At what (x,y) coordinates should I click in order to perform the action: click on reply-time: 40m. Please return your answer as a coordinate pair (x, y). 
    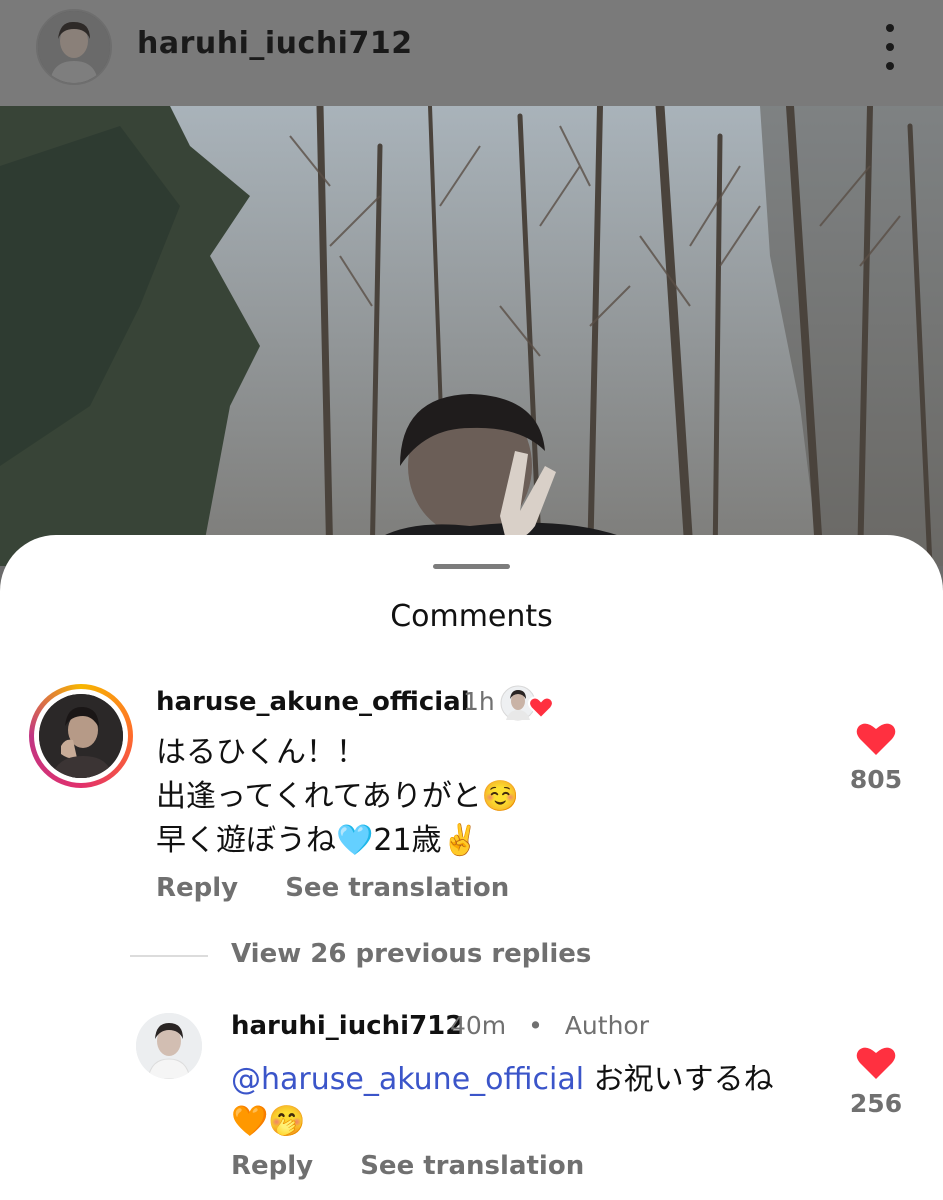
    Looking at the image, I should click on (478, 1025).